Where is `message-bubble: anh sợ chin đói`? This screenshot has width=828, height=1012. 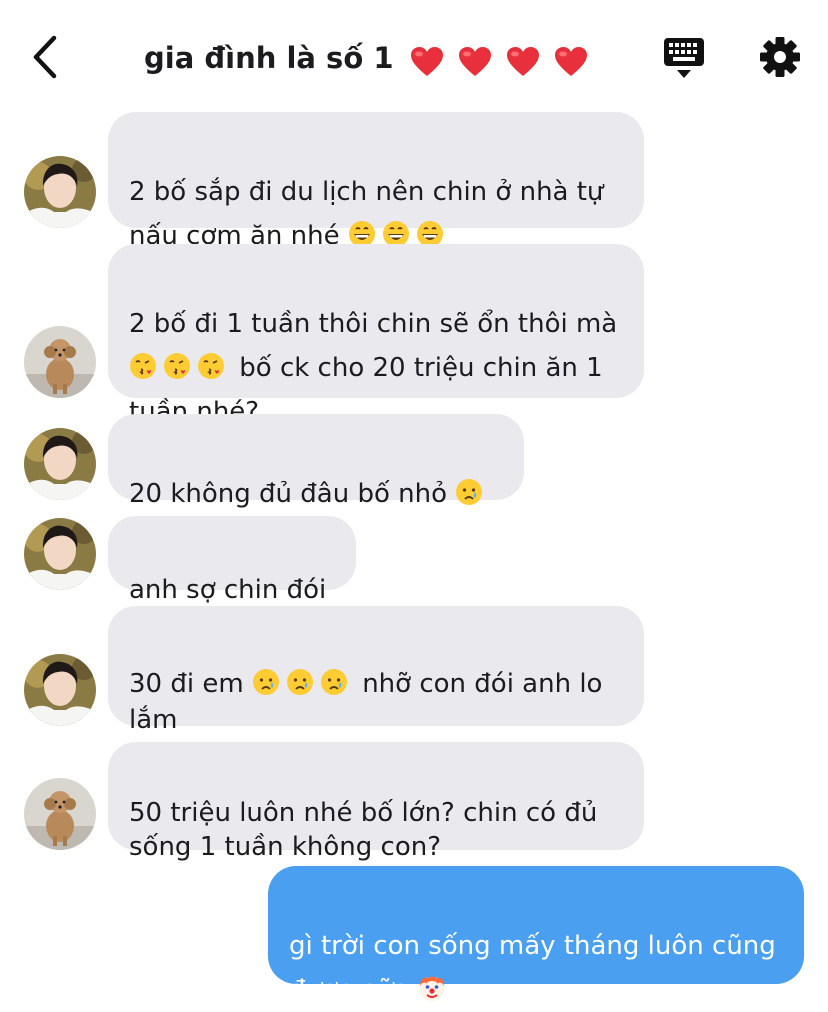 message-bubble: anh sợ chin đói is located at coordinates (232, 560).